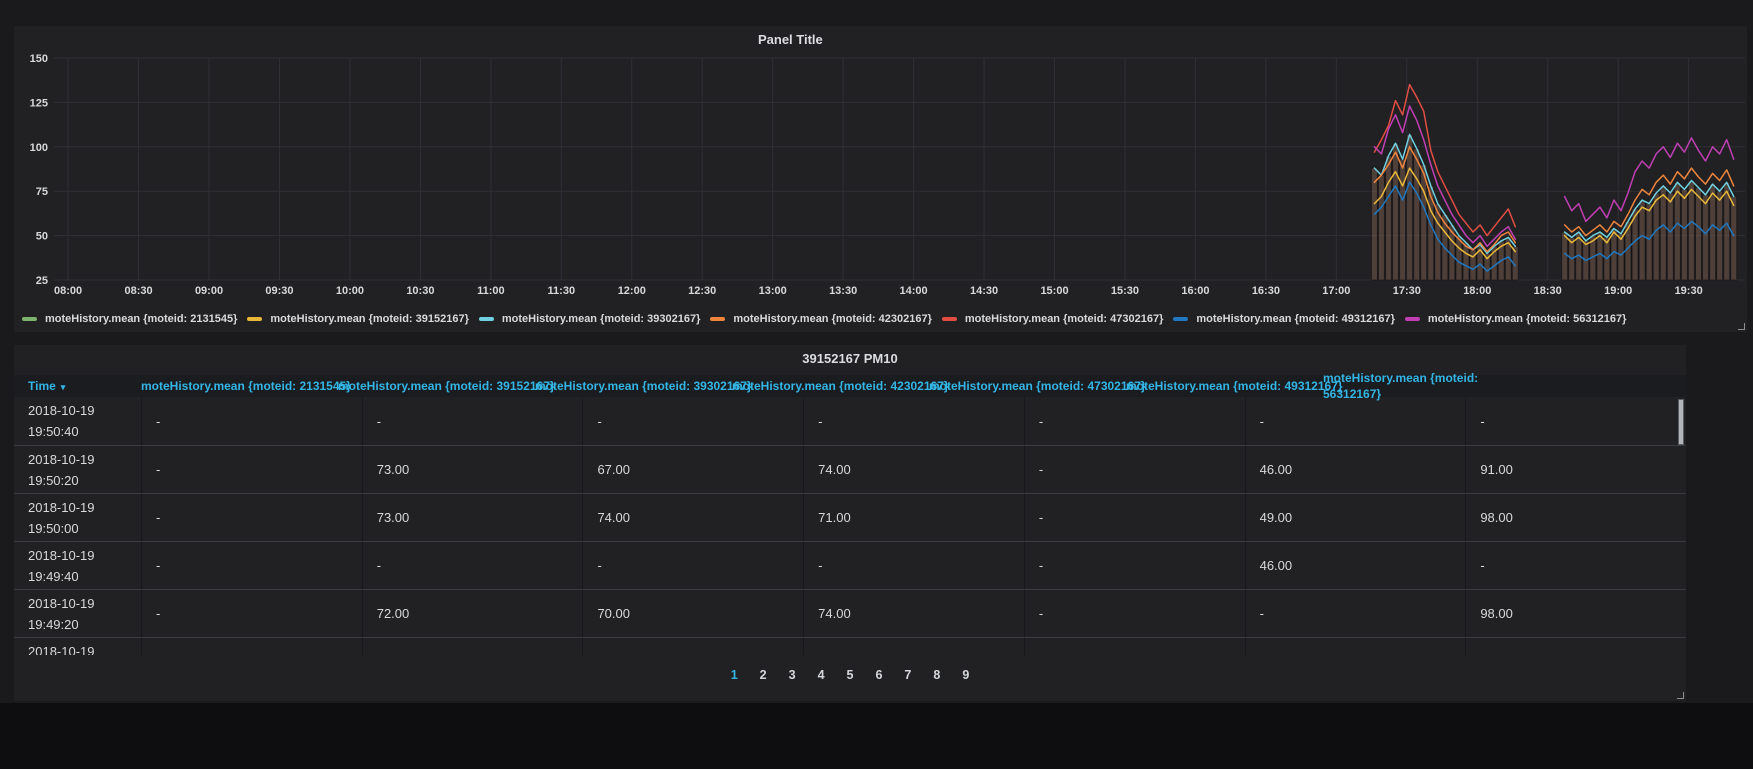 Image resolution: width=1753 pixels, height=769 pixels. I want to click on below-dashboard-area, so click(876, 736).